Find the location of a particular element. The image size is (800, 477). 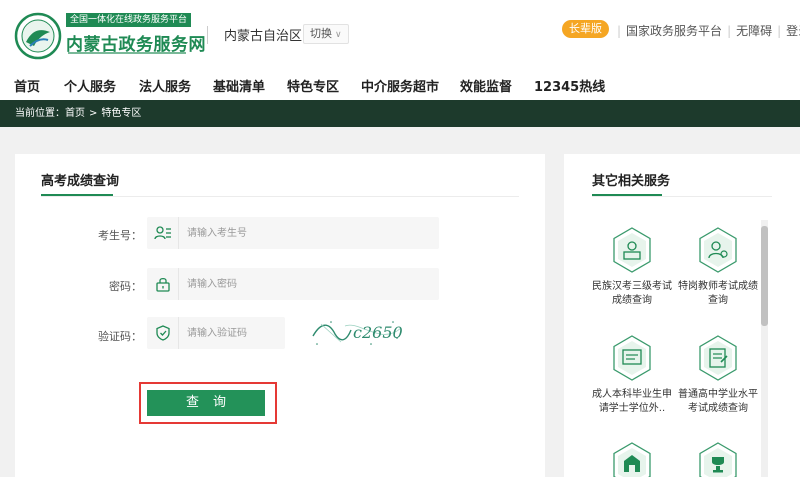

related-services-title: 其它相关服务 is located at coordinates (631, 181).